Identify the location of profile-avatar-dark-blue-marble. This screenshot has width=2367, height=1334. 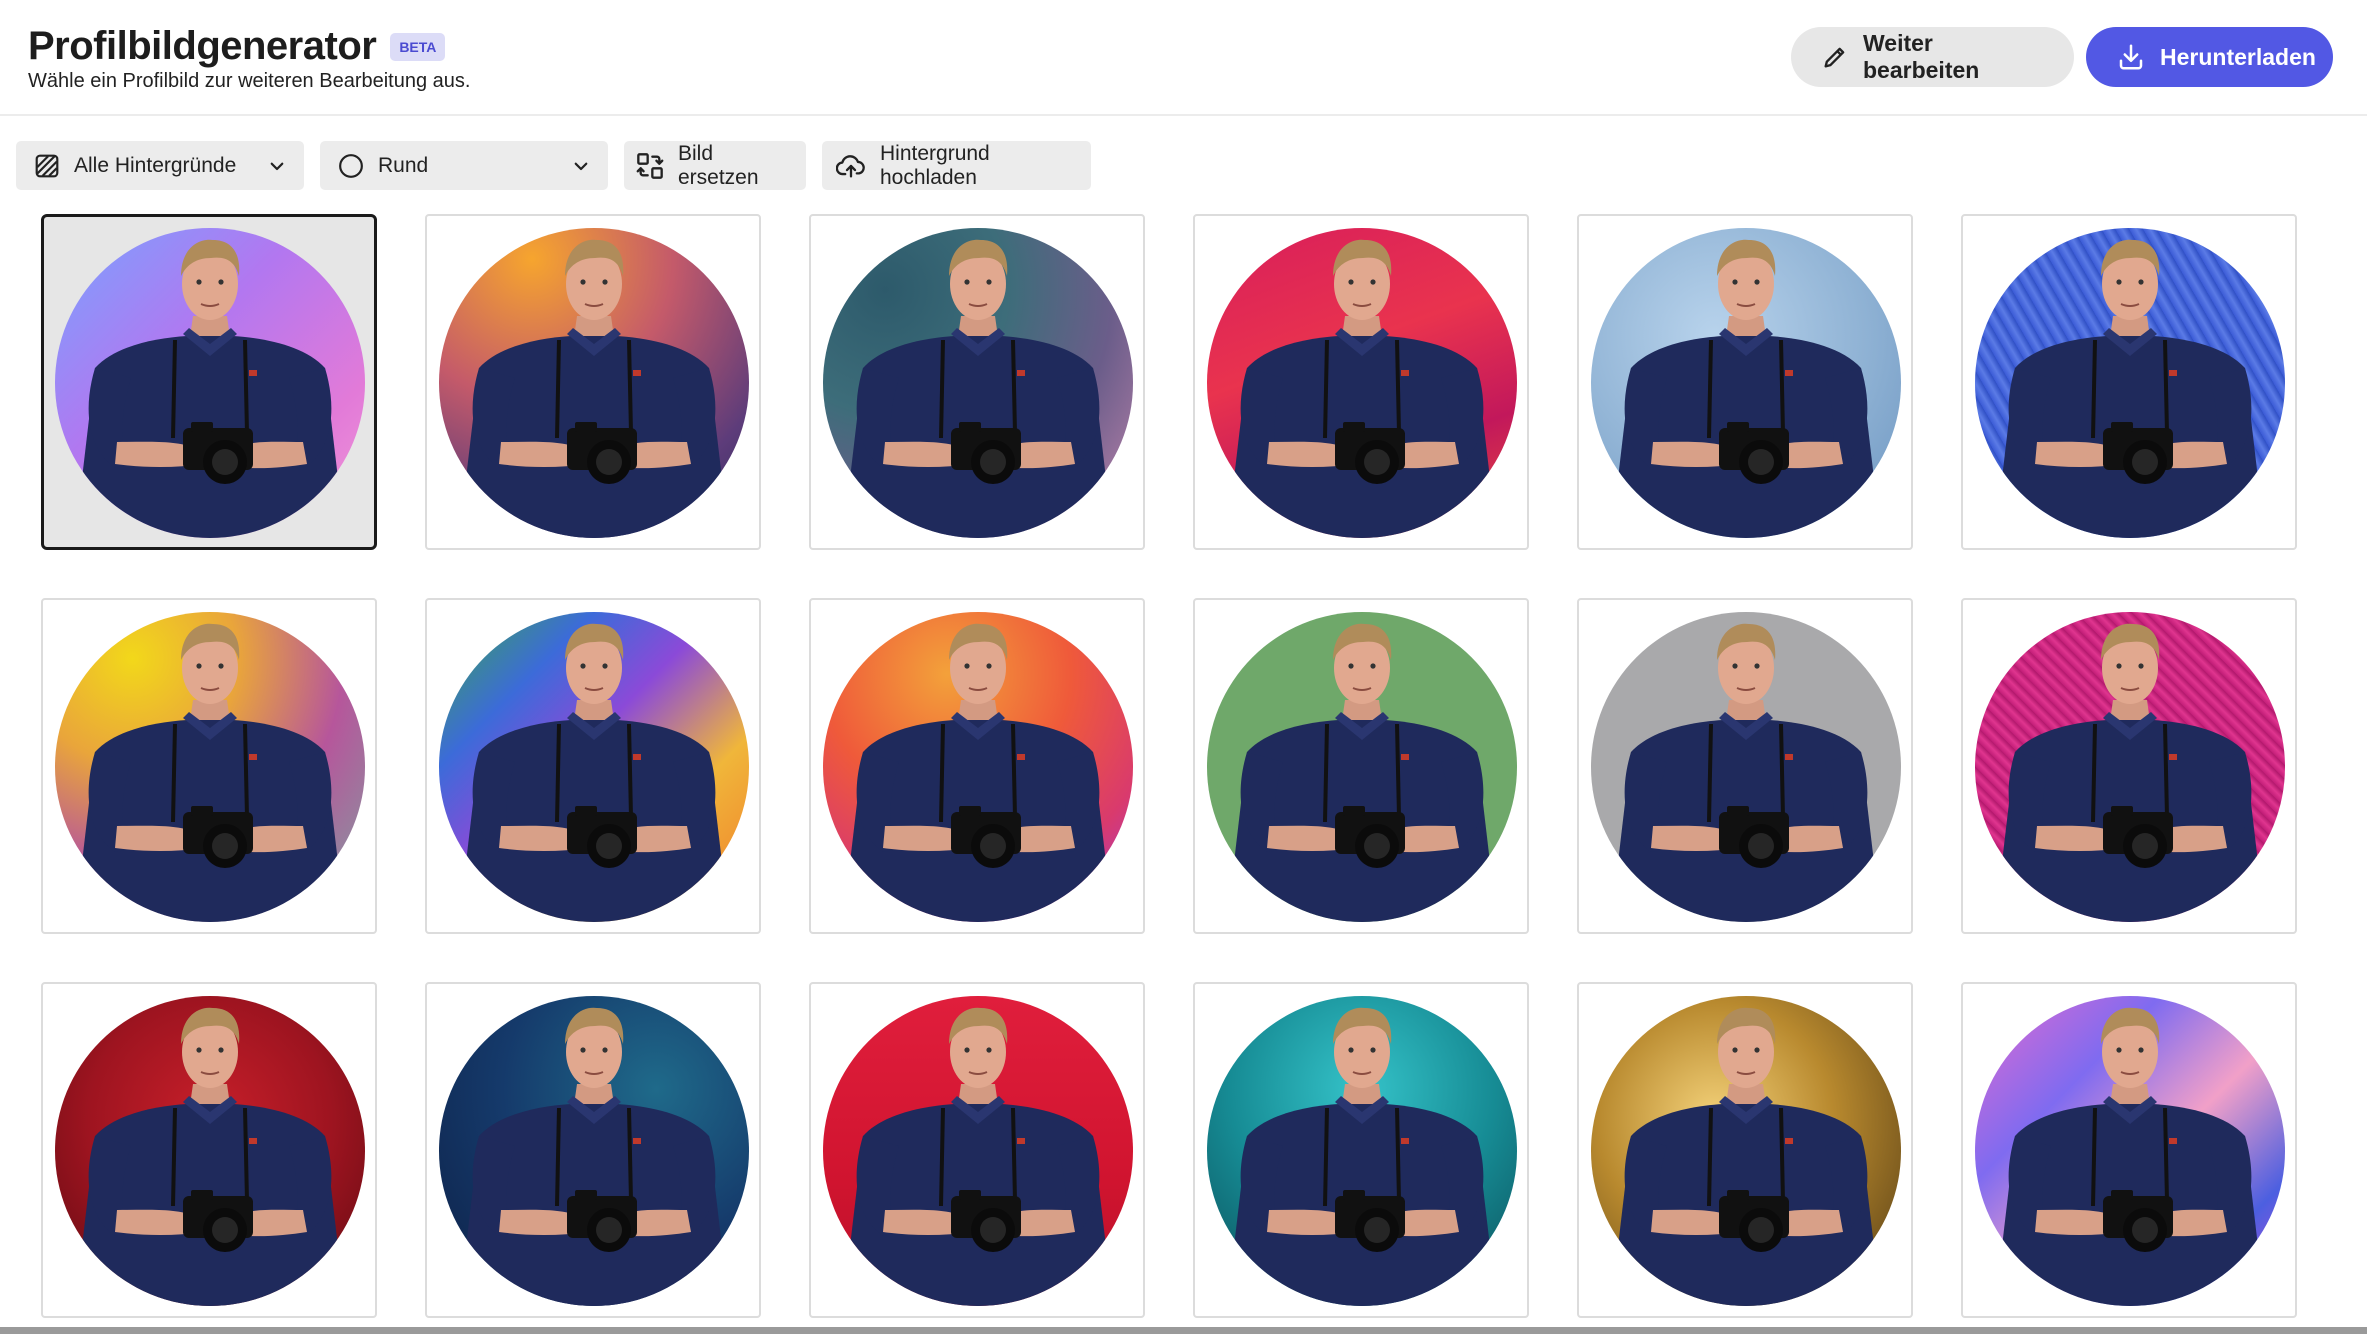
(594, 1151).